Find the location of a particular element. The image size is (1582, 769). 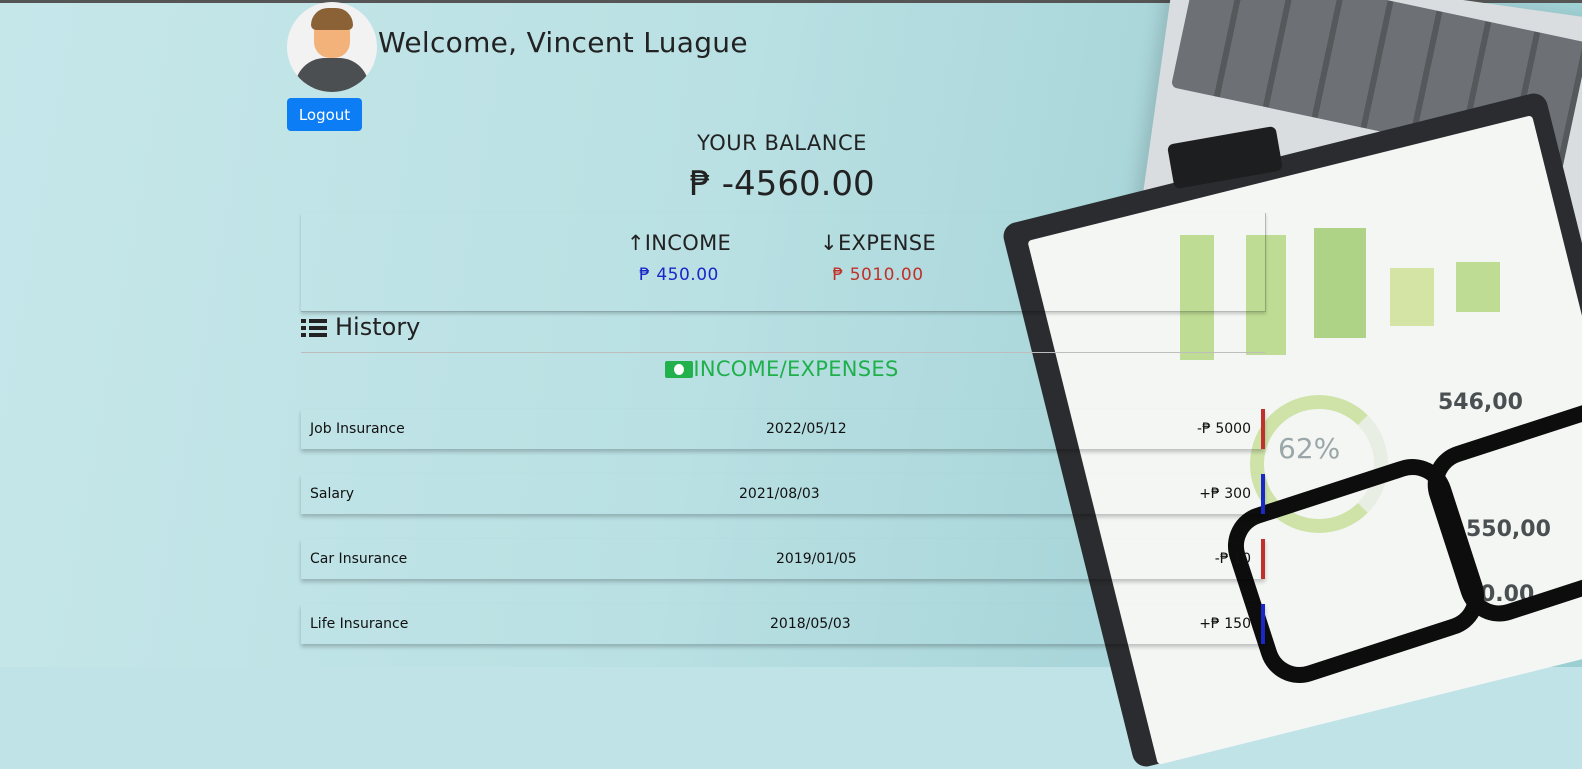

transaction-description: Salary is located at coordinates (332, 494).